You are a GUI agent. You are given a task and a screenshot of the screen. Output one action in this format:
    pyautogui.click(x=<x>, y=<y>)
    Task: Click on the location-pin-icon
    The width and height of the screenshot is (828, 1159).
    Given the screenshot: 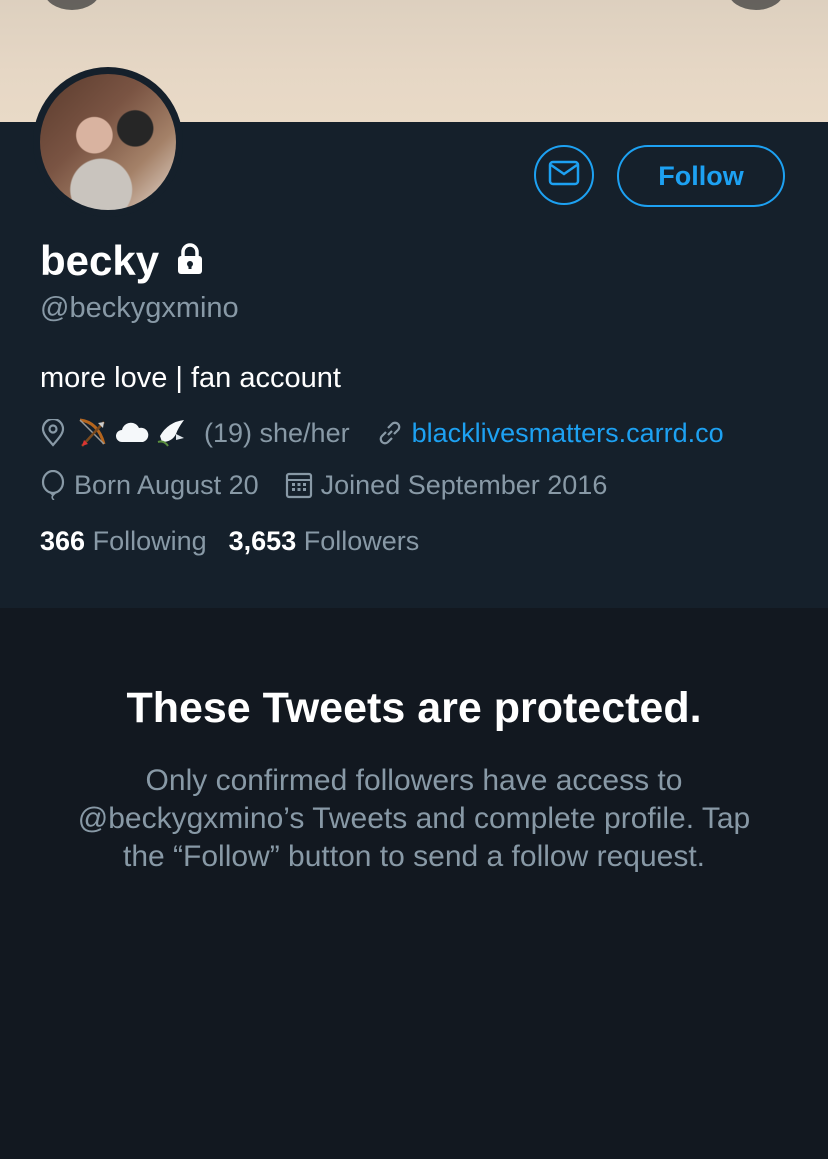 What is the action you would take?
    pyautogui.click(x=53, y=433)
    